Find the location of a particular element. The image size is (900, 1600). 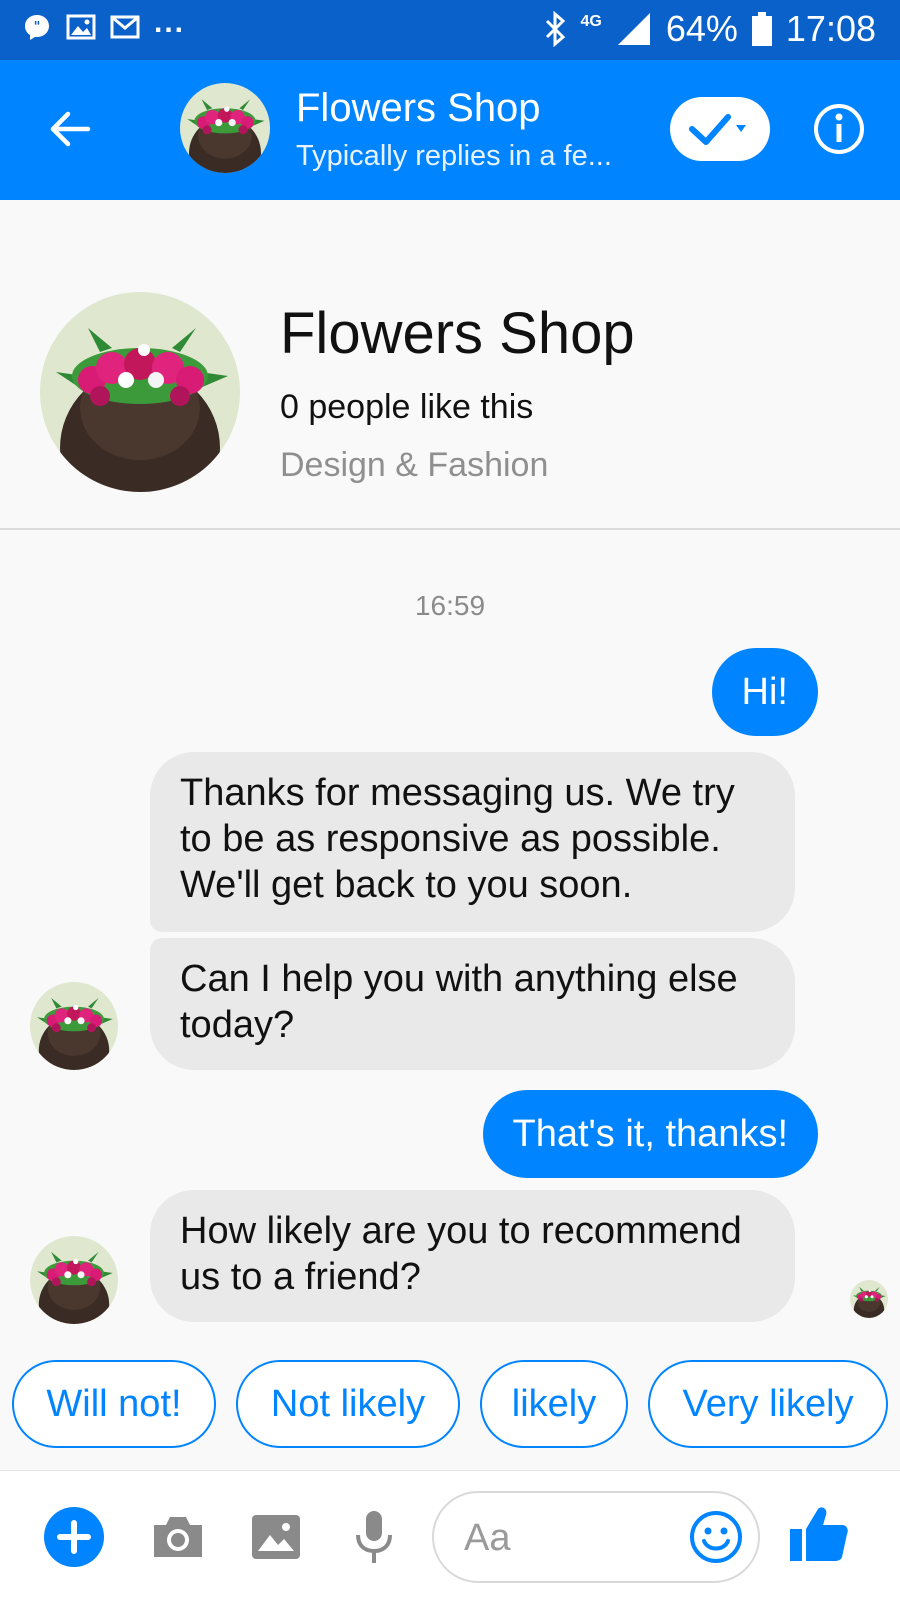

seen-indicator-avatar is located at coordinates (869, 1299).